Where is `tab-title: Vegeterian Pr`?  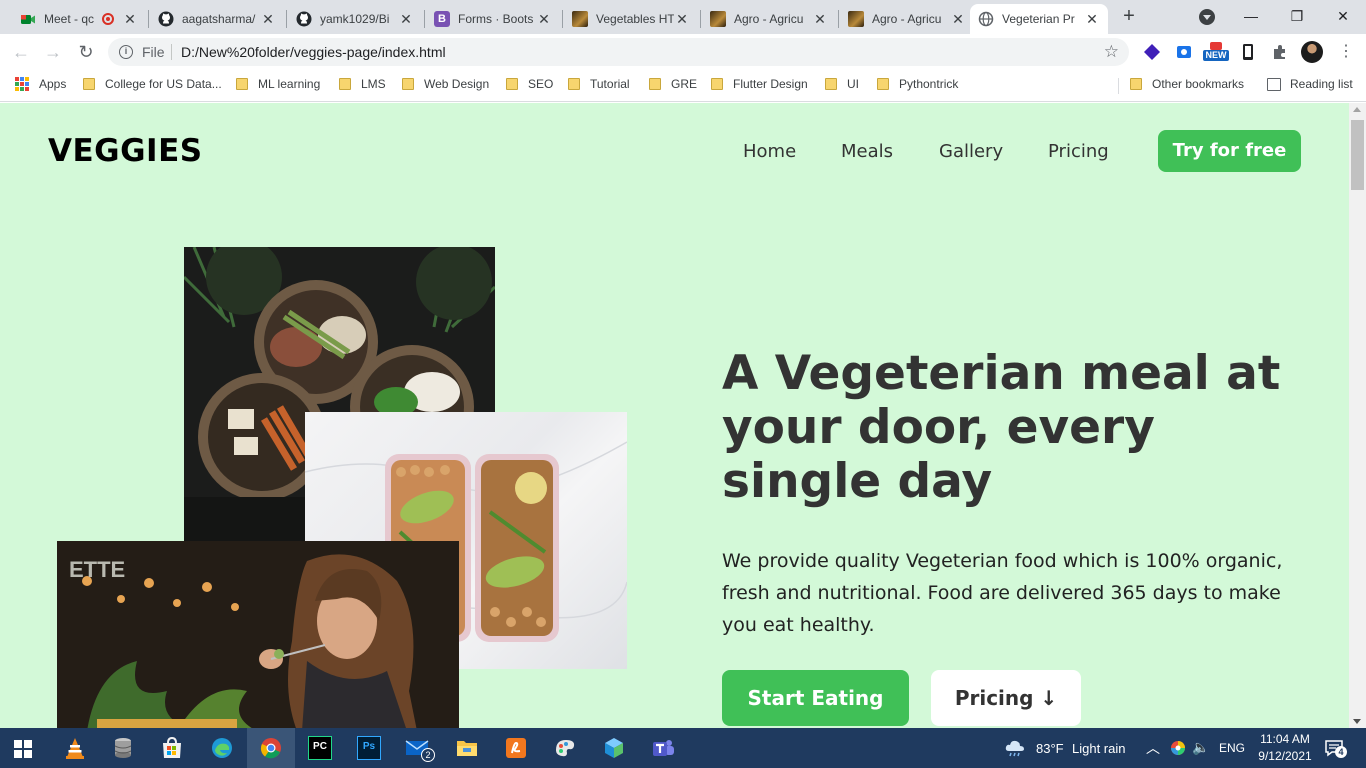 tab-title: Vegeterian Pr is located at coordinates (1038, 19).